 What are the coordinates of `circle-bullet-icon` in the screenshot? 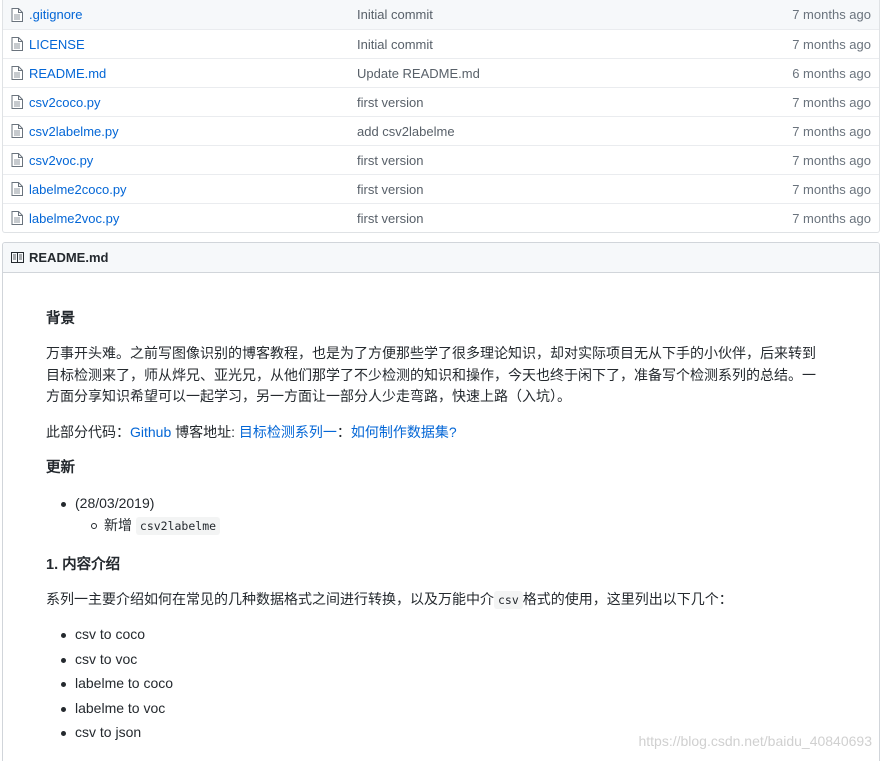 It's located at (94, 526).